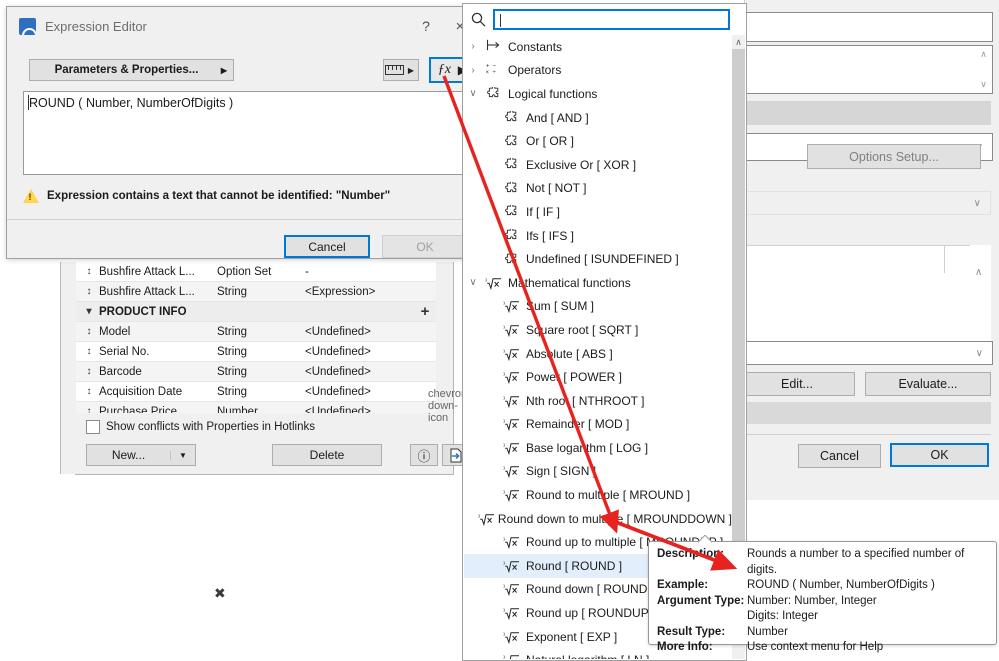 This screenshot has height=661, width=999. What do you see at coordinates (738, 300) in the screenshot?
I see `scrollbar-thumb` at bounding box center [738, 300].